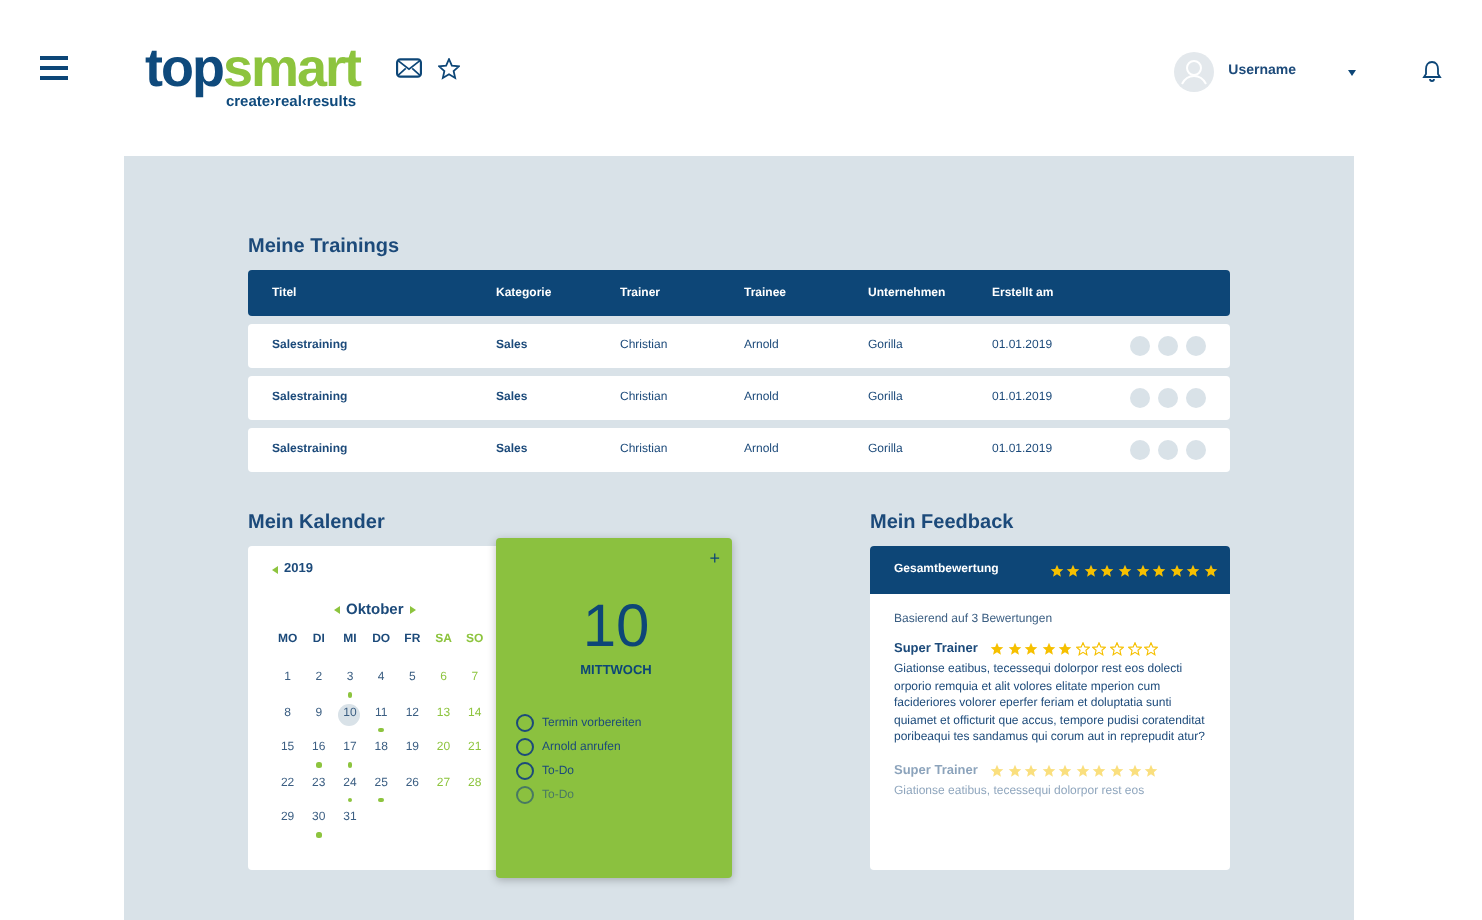  Describe the element at coordinates (412, 609) in the screenshot. I see `next-icon` at that location.